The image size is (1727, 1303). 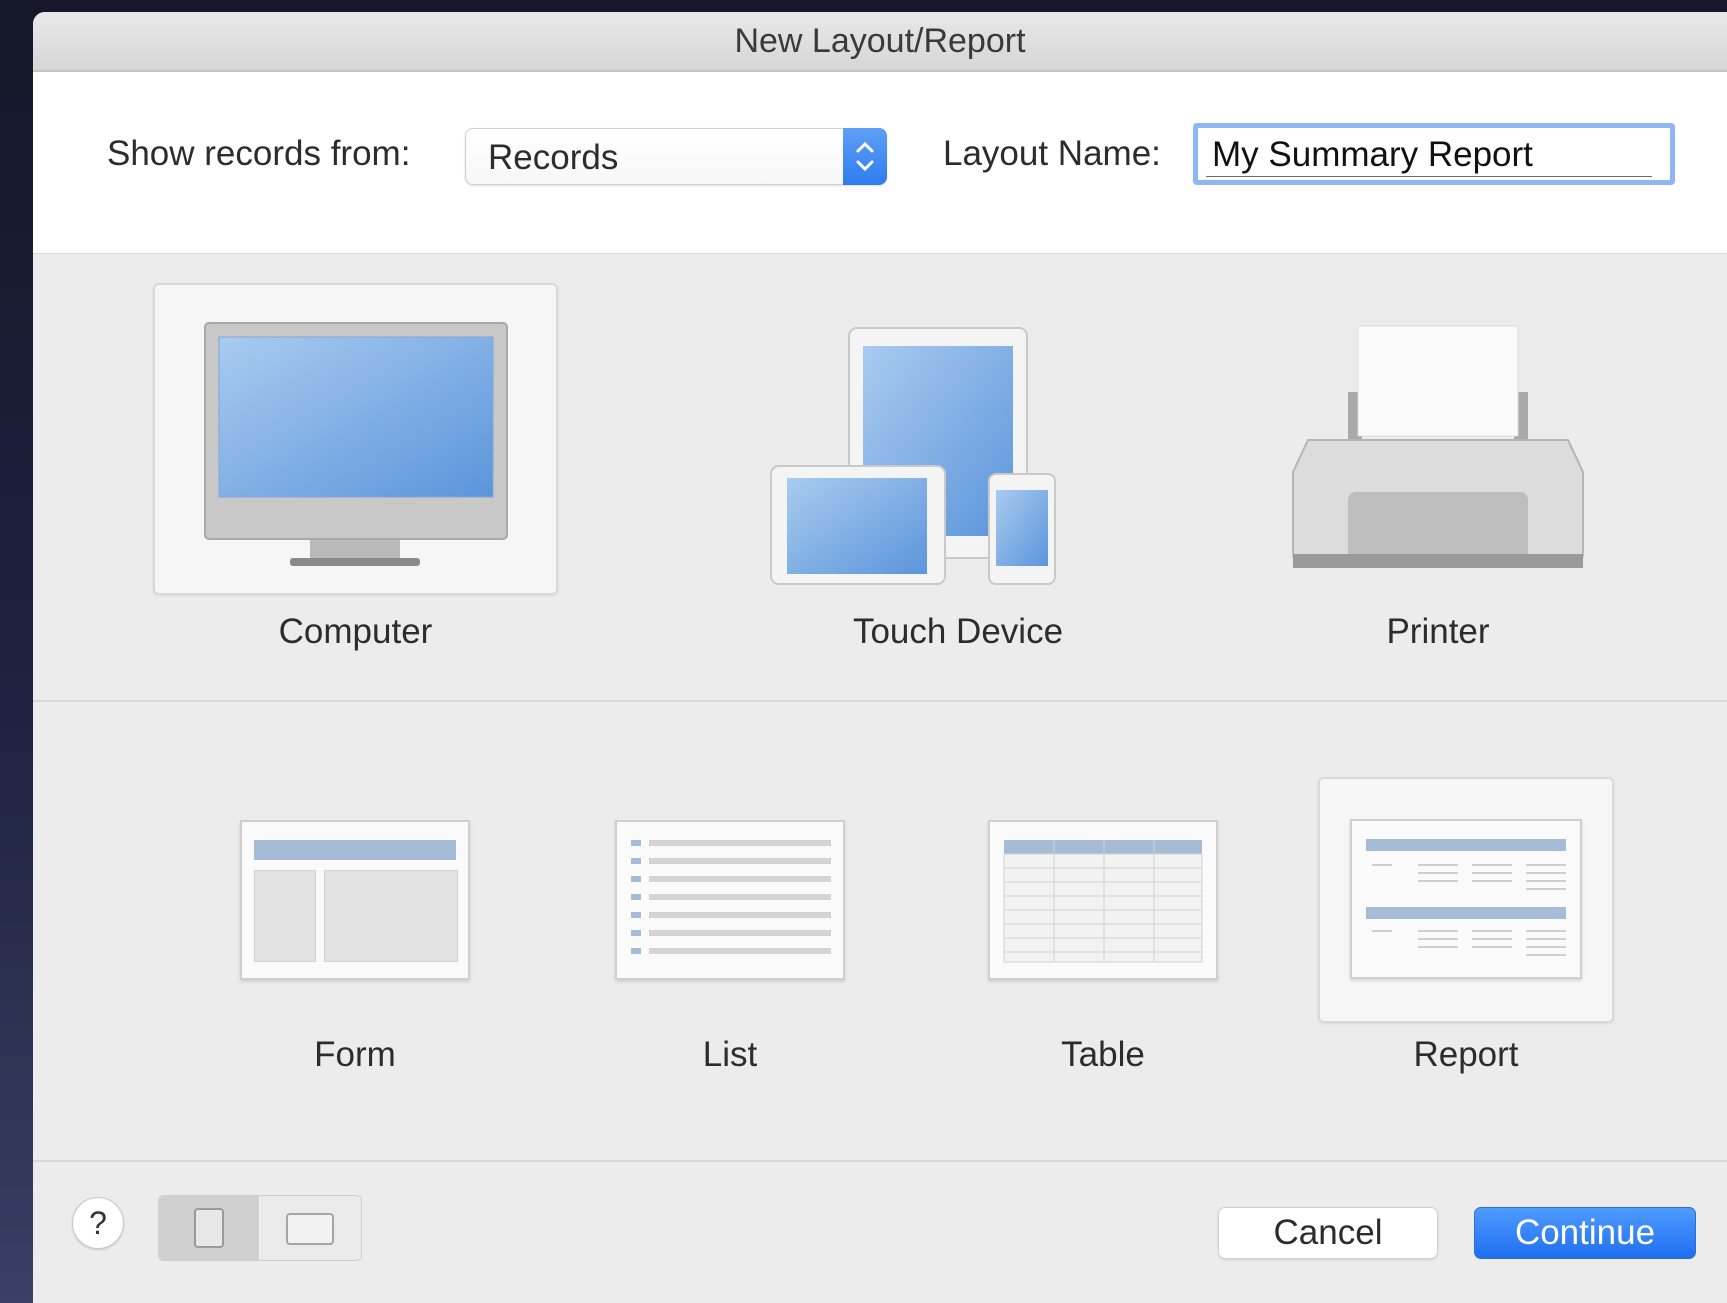 I want to click on layout-label-table: Table, so click(x=1103, y=1054).